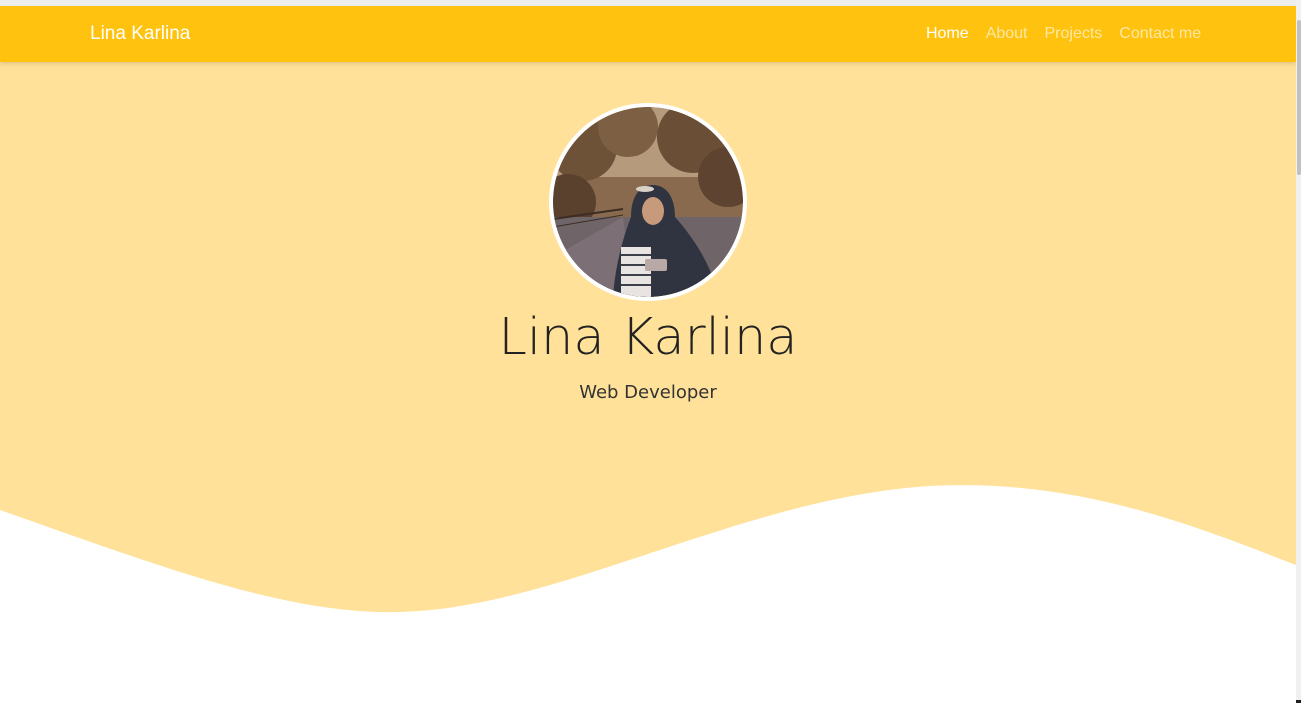 The width and height of the screenshot is (1301, 703). Describe the element at coordinates (648, 392) in the screenshot. I see `hero-subtitle: Web Developer` at that location.